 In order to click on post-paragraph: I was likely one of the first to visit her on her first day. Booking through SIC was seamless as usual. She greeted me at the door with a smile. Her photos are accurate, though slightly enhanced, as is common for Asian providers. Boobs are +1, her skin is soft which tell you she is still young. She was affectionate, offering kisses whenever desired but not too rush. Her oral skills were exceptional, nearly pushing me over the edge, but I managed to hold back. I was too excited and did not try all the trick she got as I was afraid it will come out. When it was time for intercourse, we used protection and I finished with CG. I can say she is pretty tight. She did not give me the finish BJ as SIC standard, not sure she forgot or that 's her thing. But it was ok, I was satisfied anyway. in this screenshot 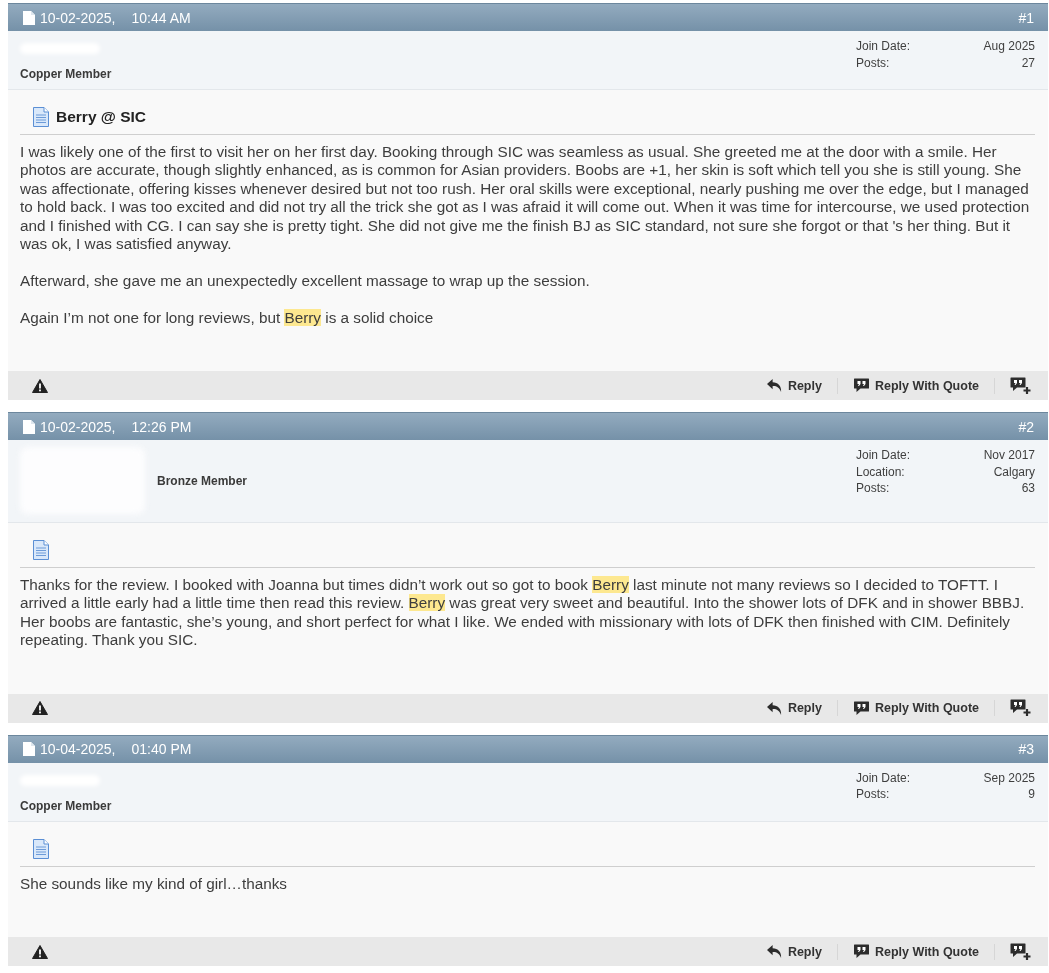, I will do `click(525, 198)`.